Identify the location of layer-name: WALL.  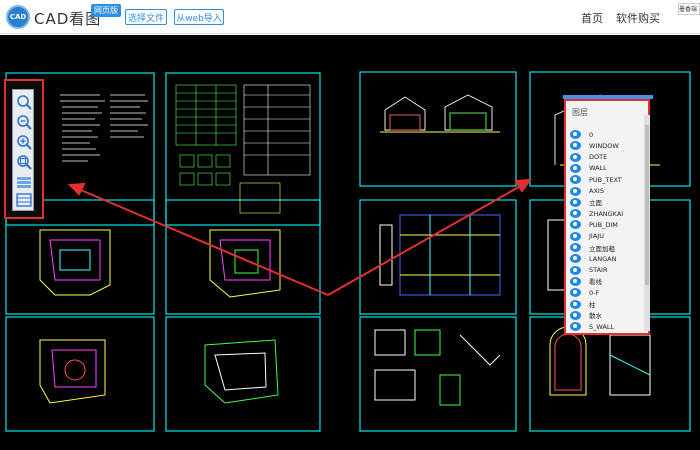
(598, 168).